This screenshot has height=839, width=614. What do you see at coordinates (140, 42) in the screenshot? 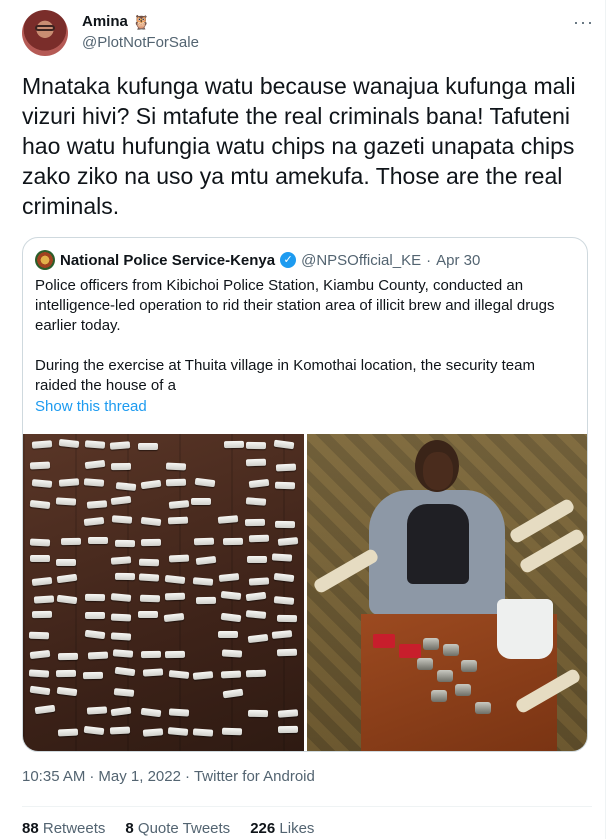
I see `author-handle: @PlotNotForSale` at bounding box center [140, 42].